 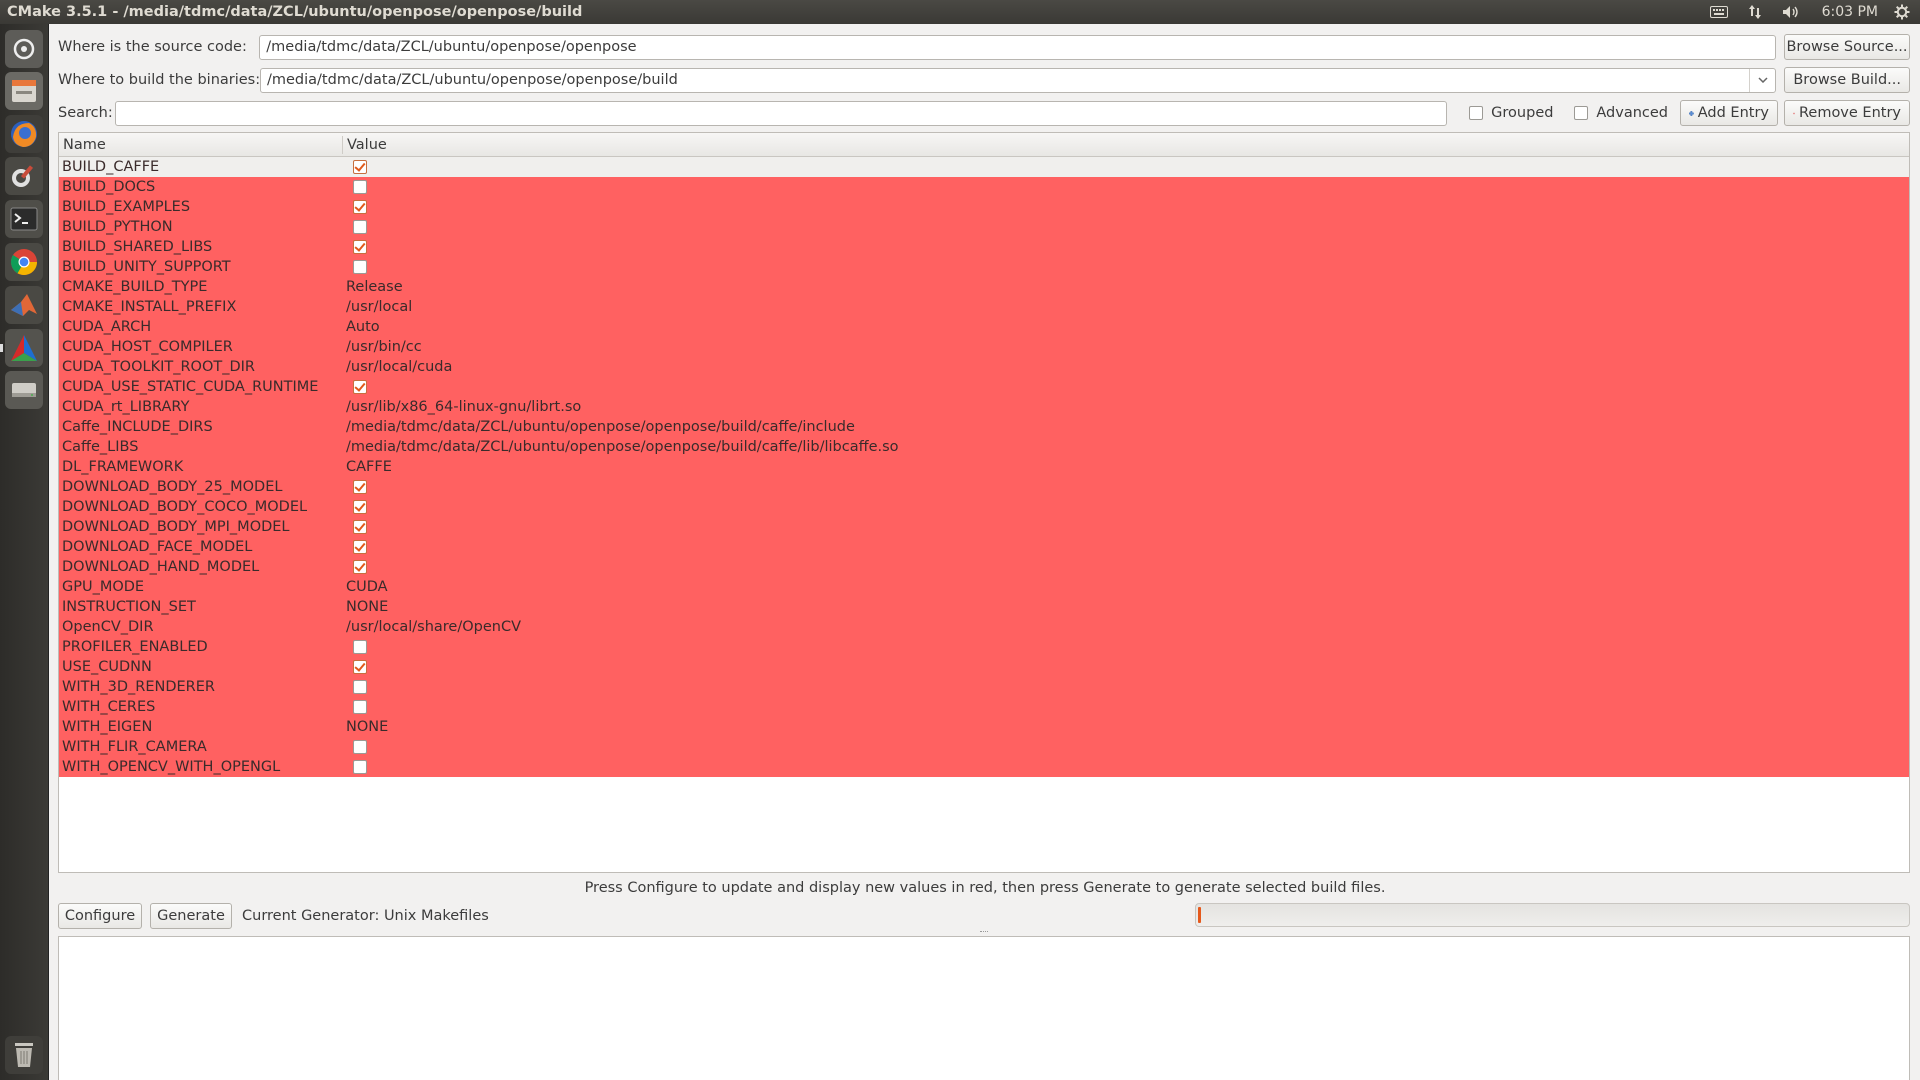 What do you see at coordinates (363, 327) in the screenshot?
I see `entry-value: Auto` at bounding box center [363, 327].